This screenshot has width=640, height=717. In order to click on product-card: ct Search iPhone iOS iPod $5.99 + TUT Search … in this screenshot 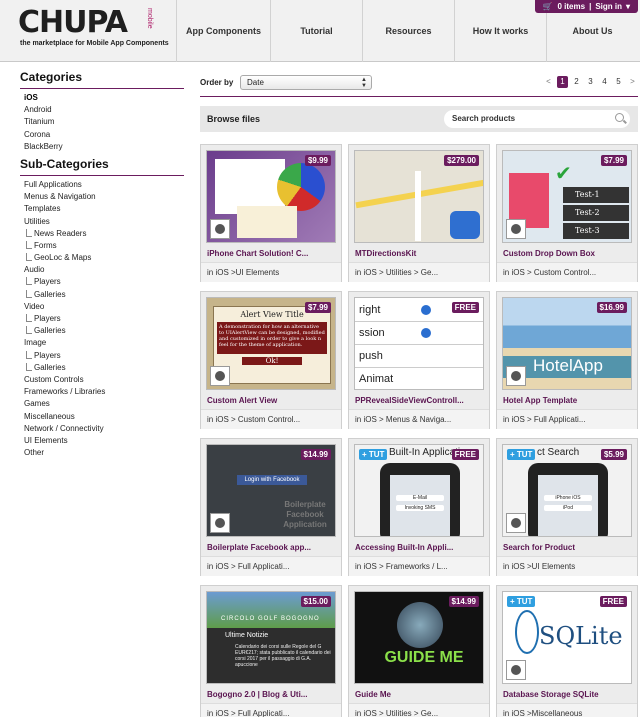, I will do `click(567, 507)`.